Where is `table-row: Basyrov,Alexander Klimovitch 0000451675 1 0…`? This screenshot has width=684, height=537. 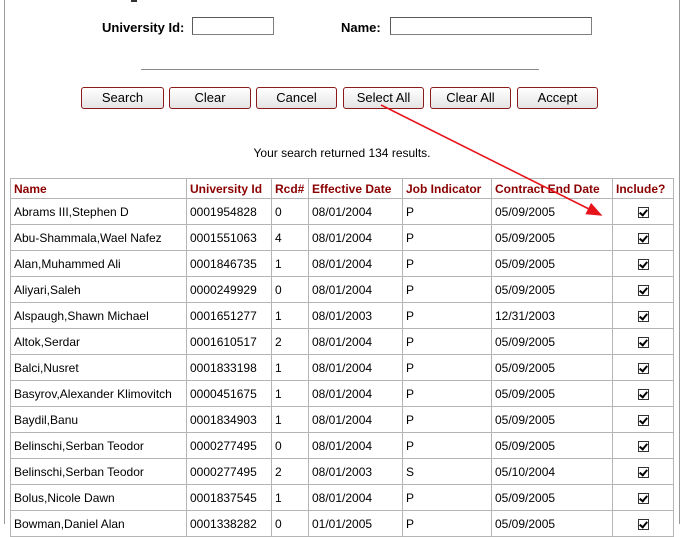 table-row: Basyrov,Alexander Klimovitch 0000451675 1 0… is located at coordinates (342, 393).